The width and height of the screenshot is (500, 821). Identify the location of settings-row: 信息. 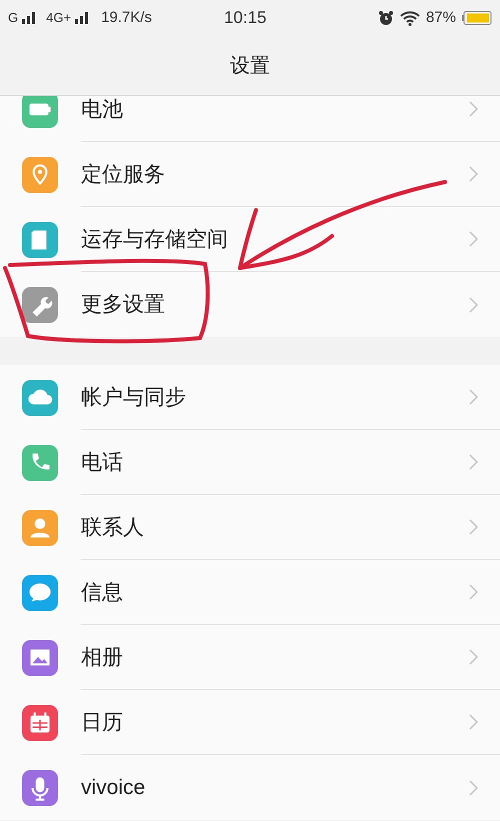
(250, 592).